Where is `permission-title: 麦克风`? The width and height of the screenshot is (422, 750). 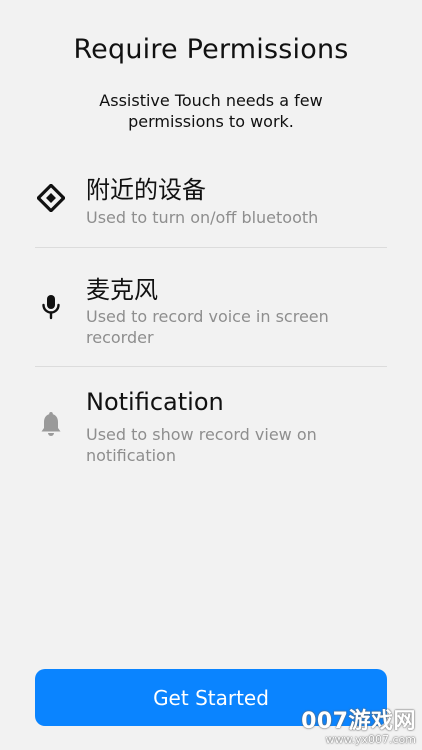 permission-title: 麦克风 is located at coordinates (122, 290).